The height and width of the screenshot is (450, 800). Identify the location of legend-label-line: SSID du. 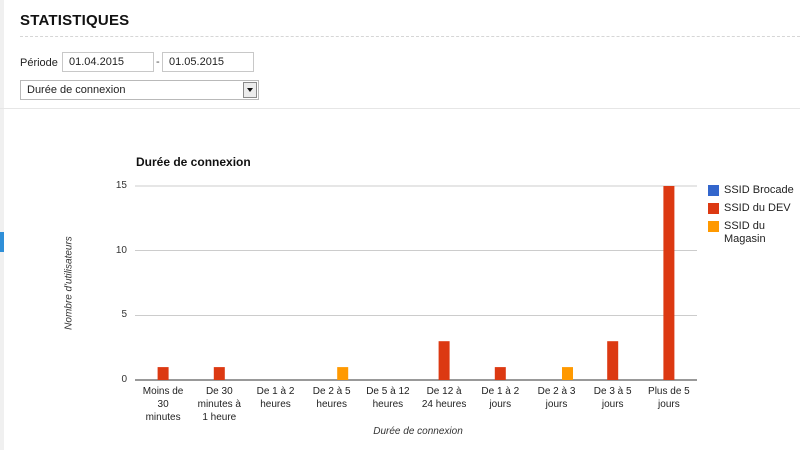
(744, 226).